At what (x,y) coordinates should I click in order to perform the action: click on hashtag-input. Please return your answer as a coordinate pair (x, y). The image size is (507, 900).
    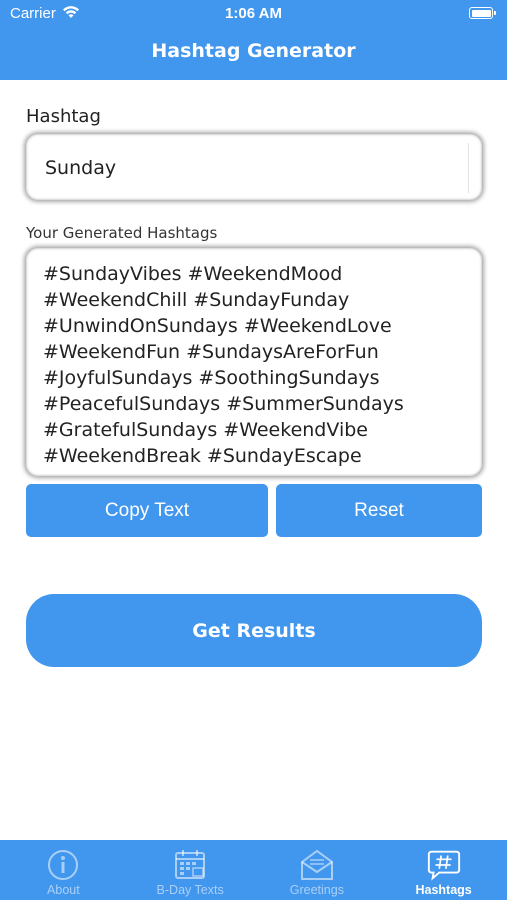
    Looking at the image, I should click on (255, 168).